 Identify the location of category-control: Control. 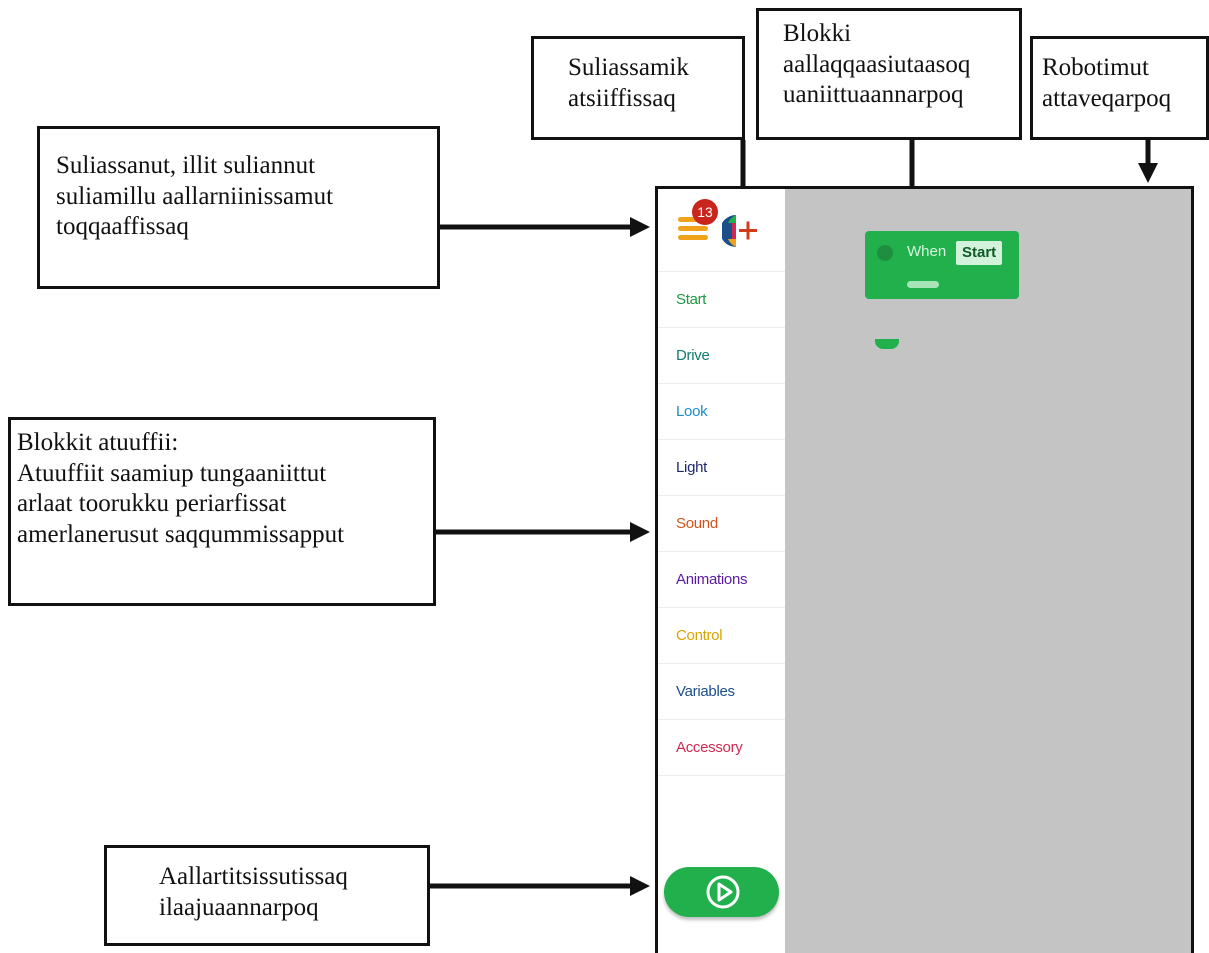
(721, 636).